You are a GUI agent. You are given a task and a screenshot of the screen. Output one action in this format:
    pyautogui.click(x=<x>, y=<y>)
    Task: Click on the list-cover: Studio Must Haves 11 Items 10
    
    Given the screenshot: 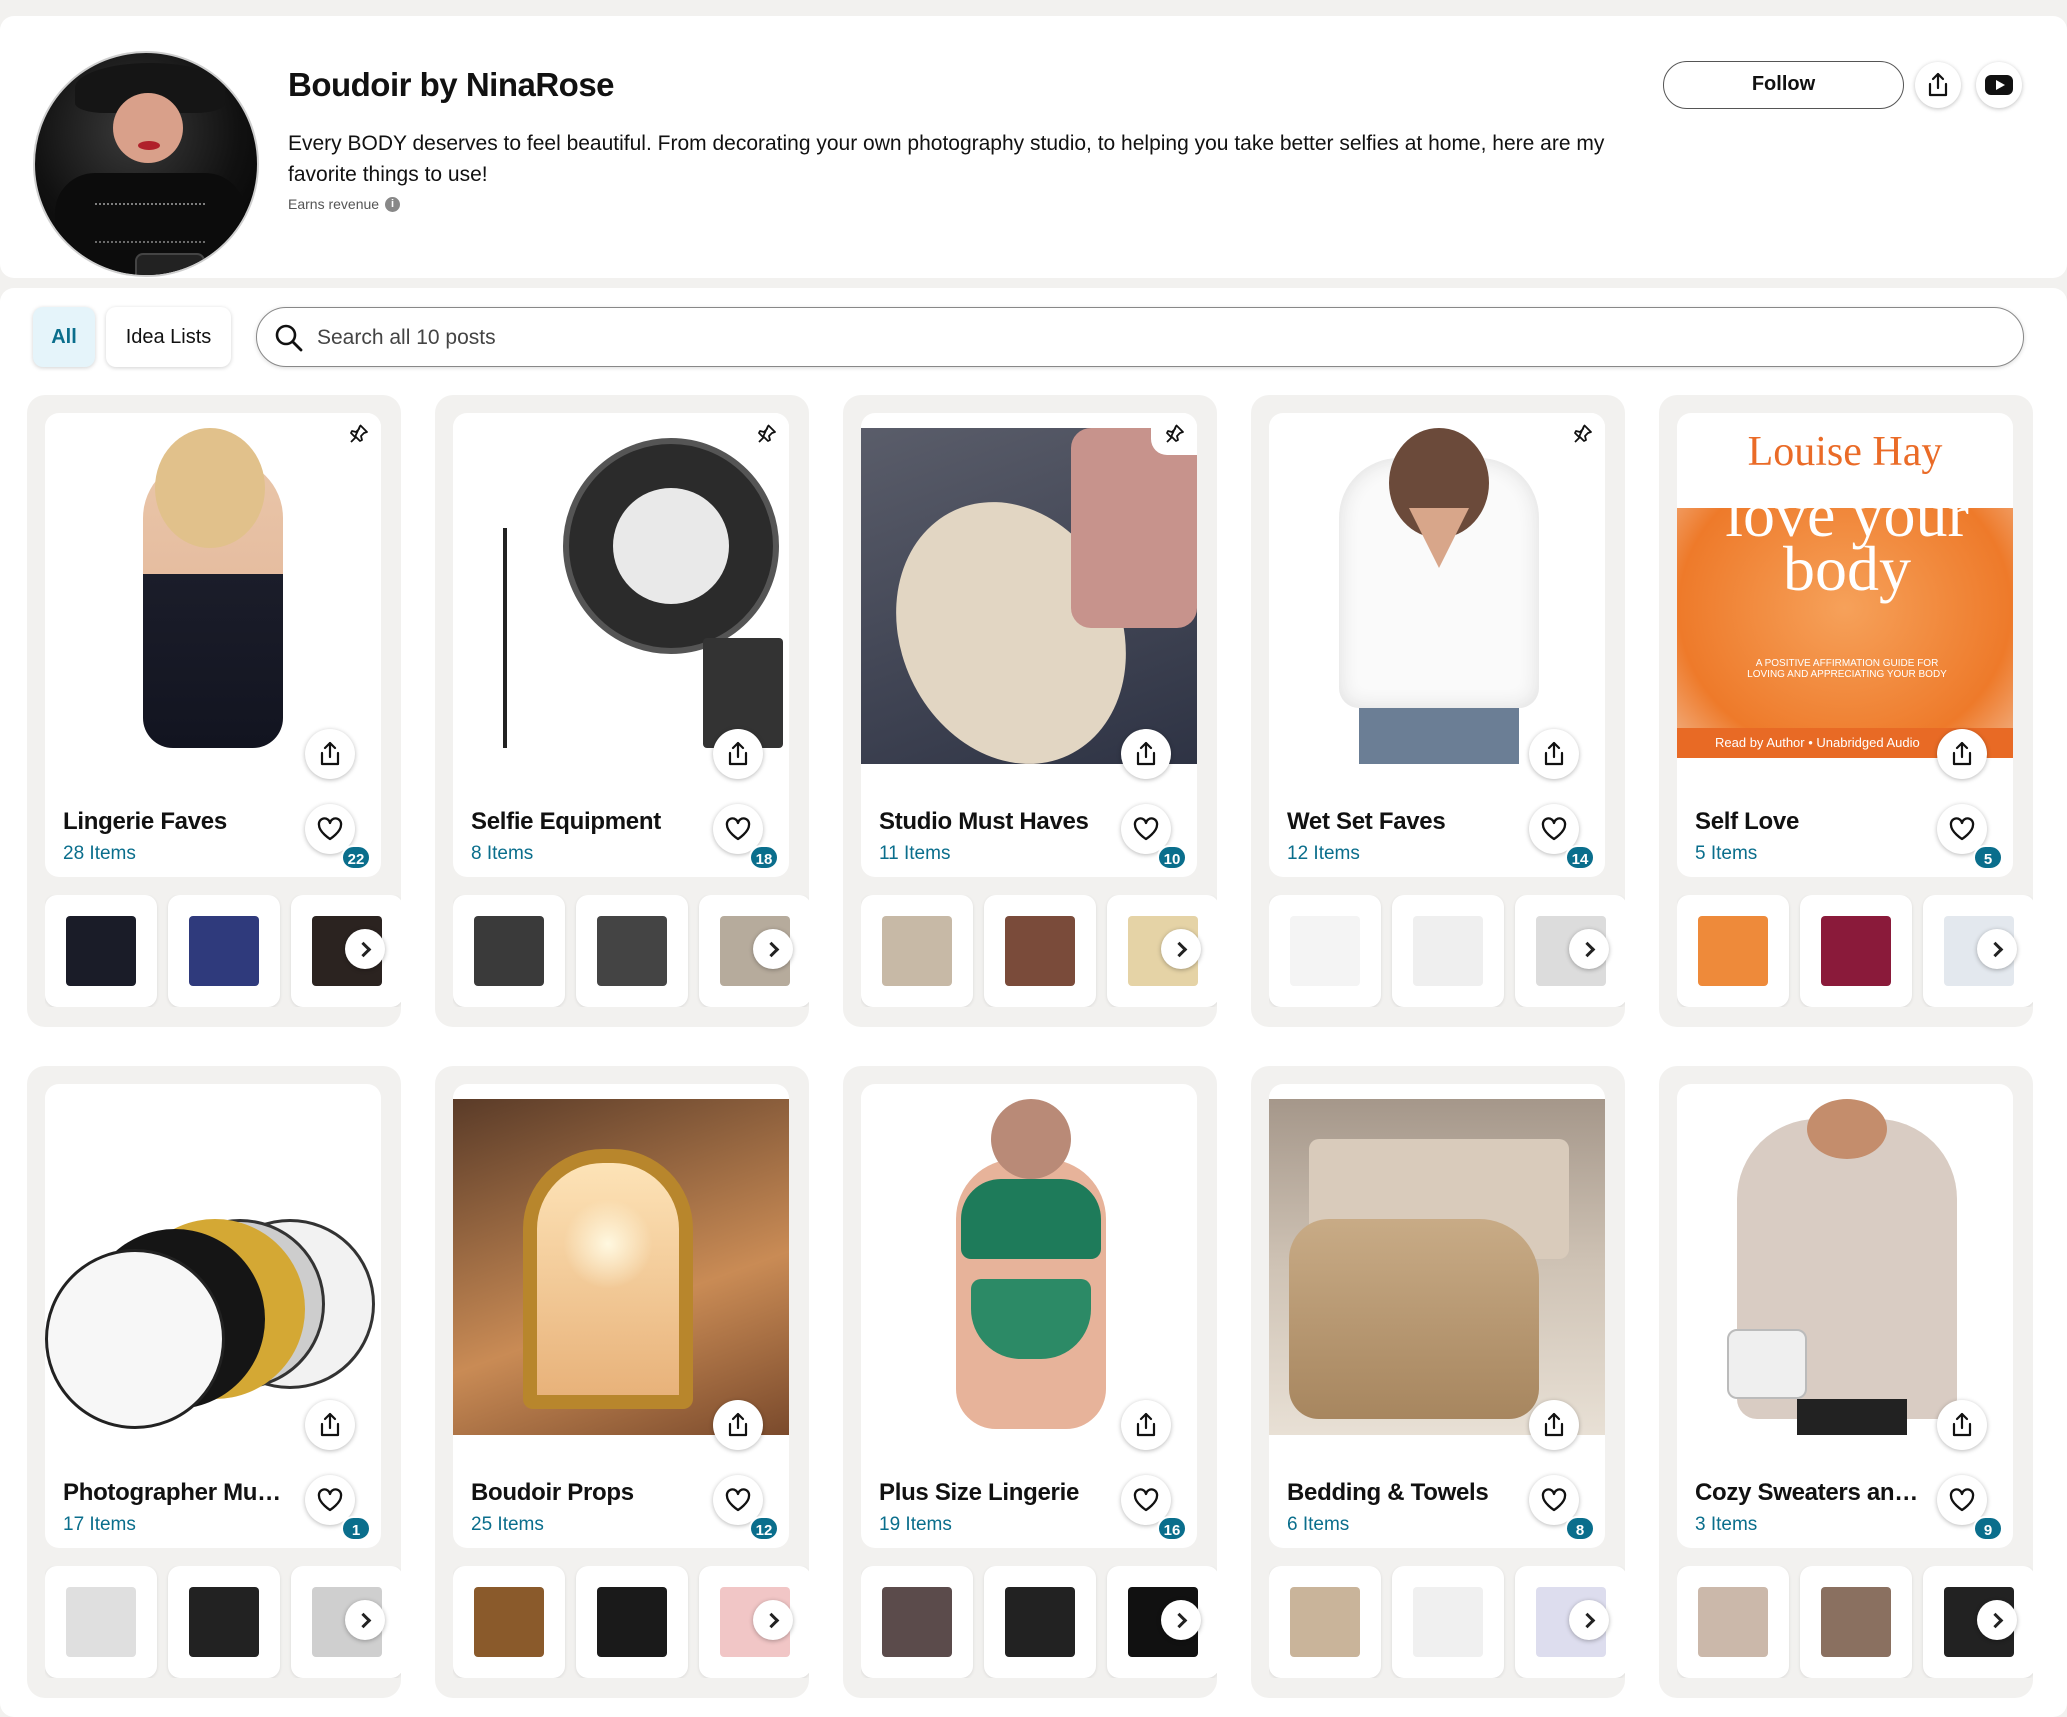 What is the action you would take?
    pyautogui.click(x=1029, y=645)
    